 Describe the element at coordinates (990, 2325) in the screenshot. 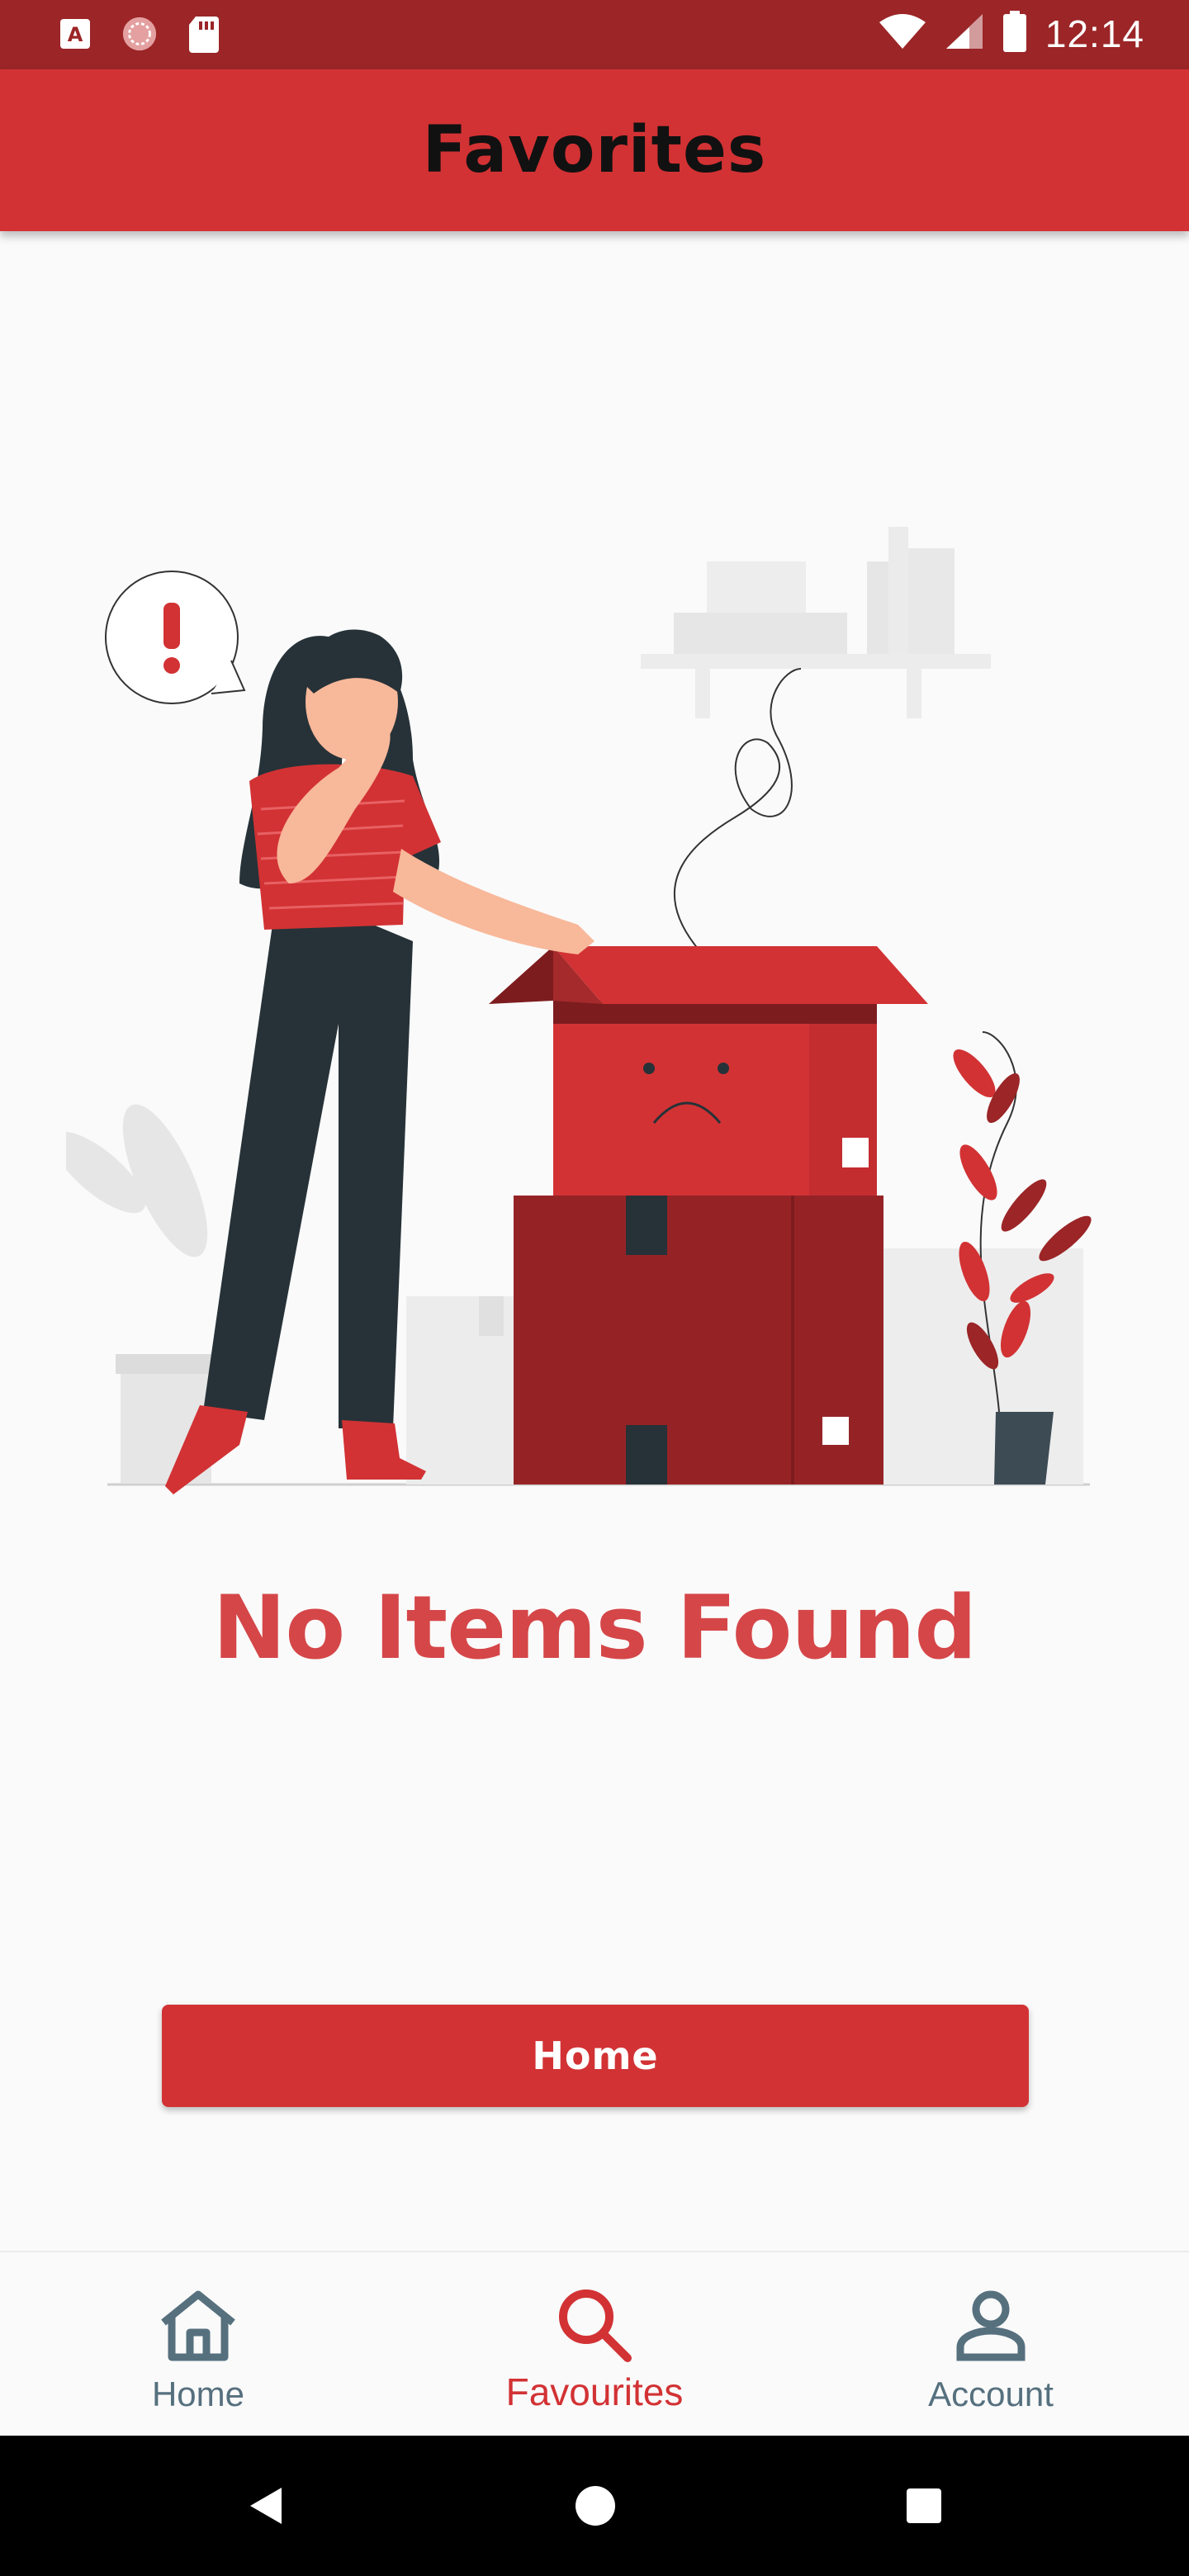

I see `account-icon` at that location.